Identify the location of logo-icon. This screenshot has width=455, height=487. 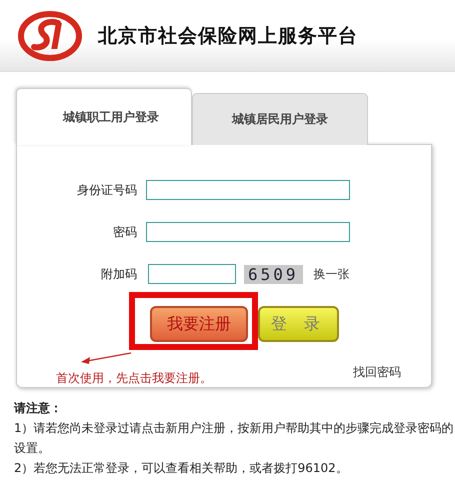
(50, 35).